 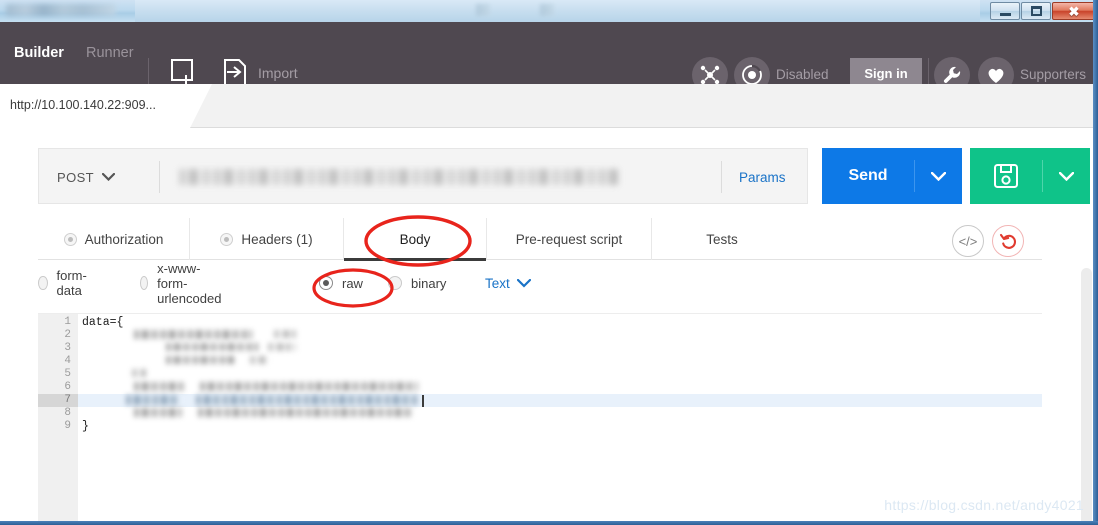 I want to click on body-type-binary: binary, so click(x=417, y=283).